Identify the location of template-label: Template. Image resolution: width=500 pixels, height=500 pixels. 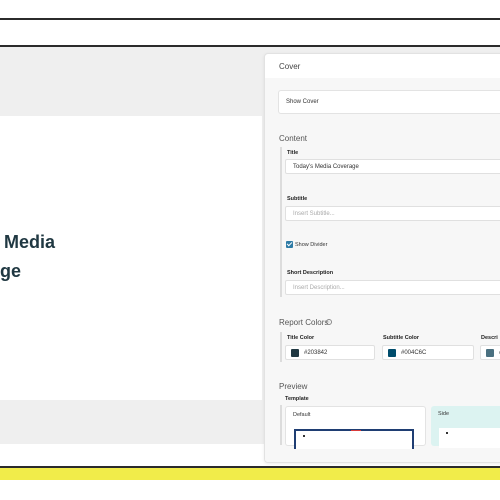
(297, 399).